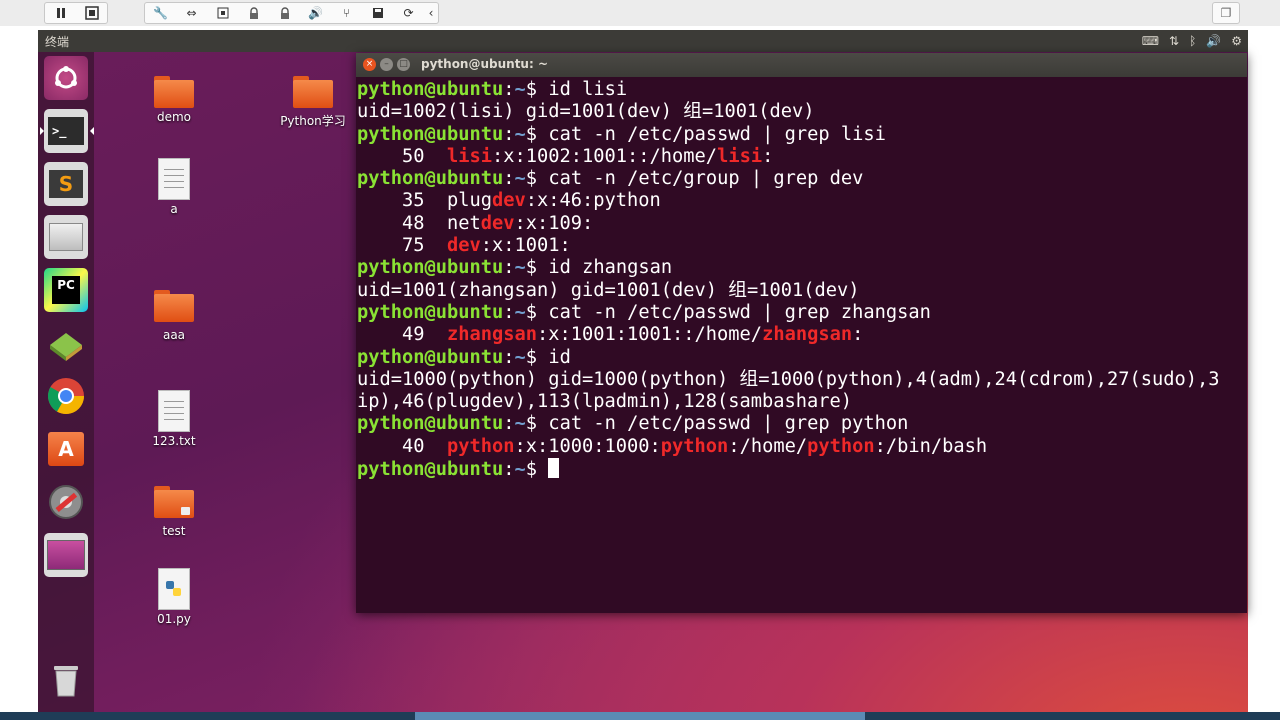 This screenshot has width=1280, height=720. What do you see at coordinates (497, 223) in the screenshot?
I see `grep-match: dev` at bounding box center [497, 223].